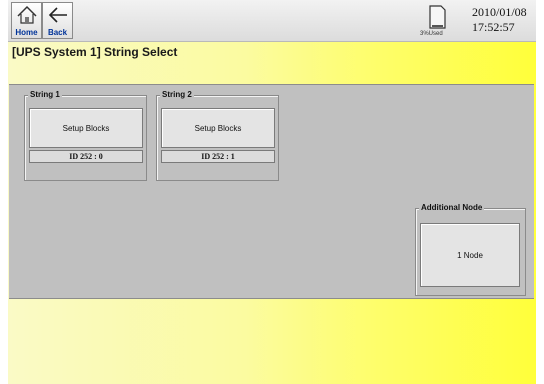 This screenshot has height=384, width=544. I want to click on date-display: 2010/01/08, so click(499, 12).